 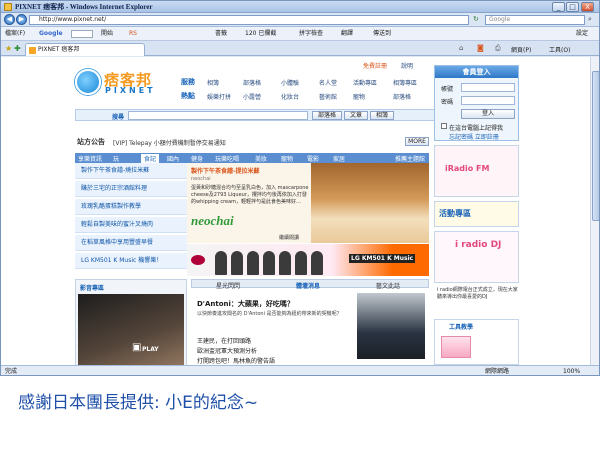 What do you see at coordinates (218, 115) in the screenshot?
I see `site-search-input` at bounding box center [218, 115].